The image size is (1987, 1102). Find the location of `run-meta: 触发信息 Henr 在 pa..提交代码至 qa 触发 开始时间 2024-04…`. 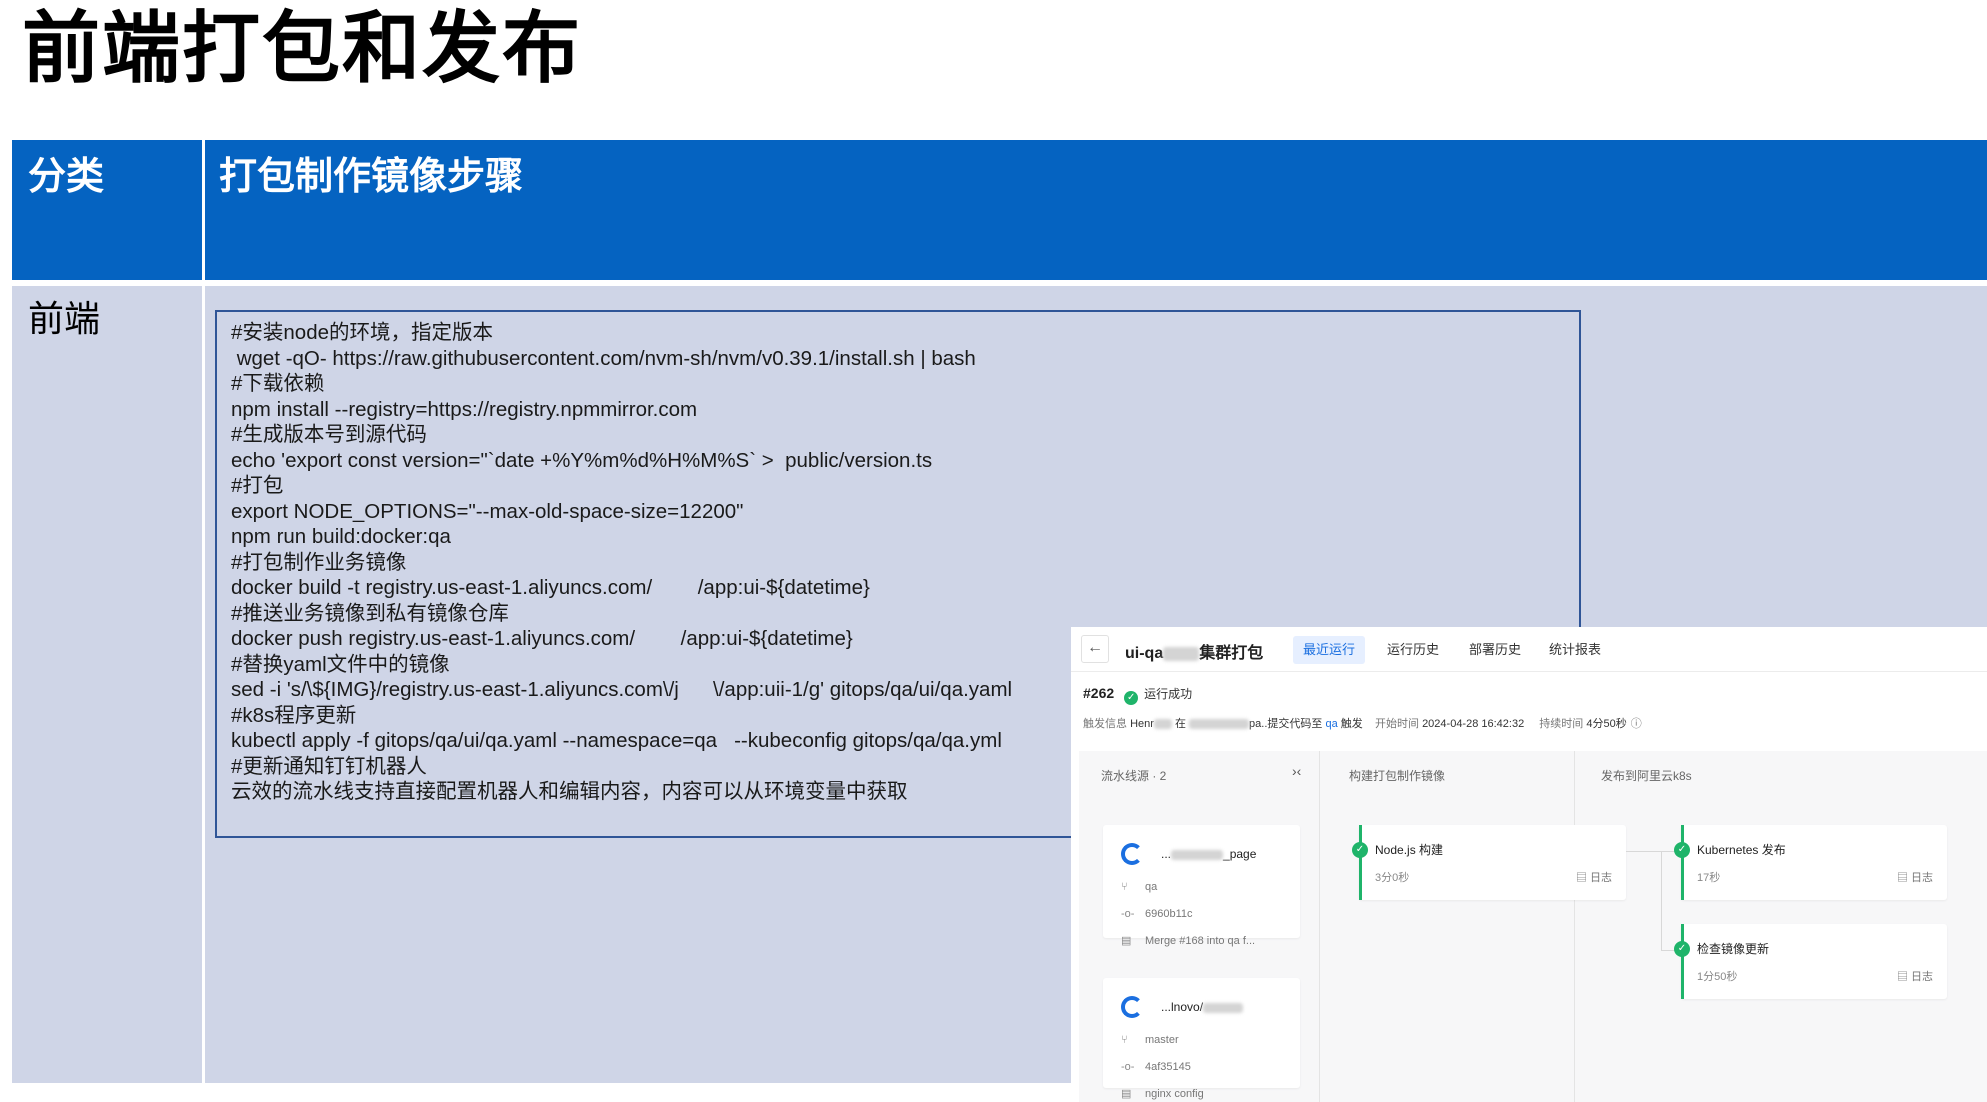

run-meta: 触发信息 Henr 在 pa..提交代码至 qa 触发 开始时间 2024-04… is located at coordinates (1362, 724).